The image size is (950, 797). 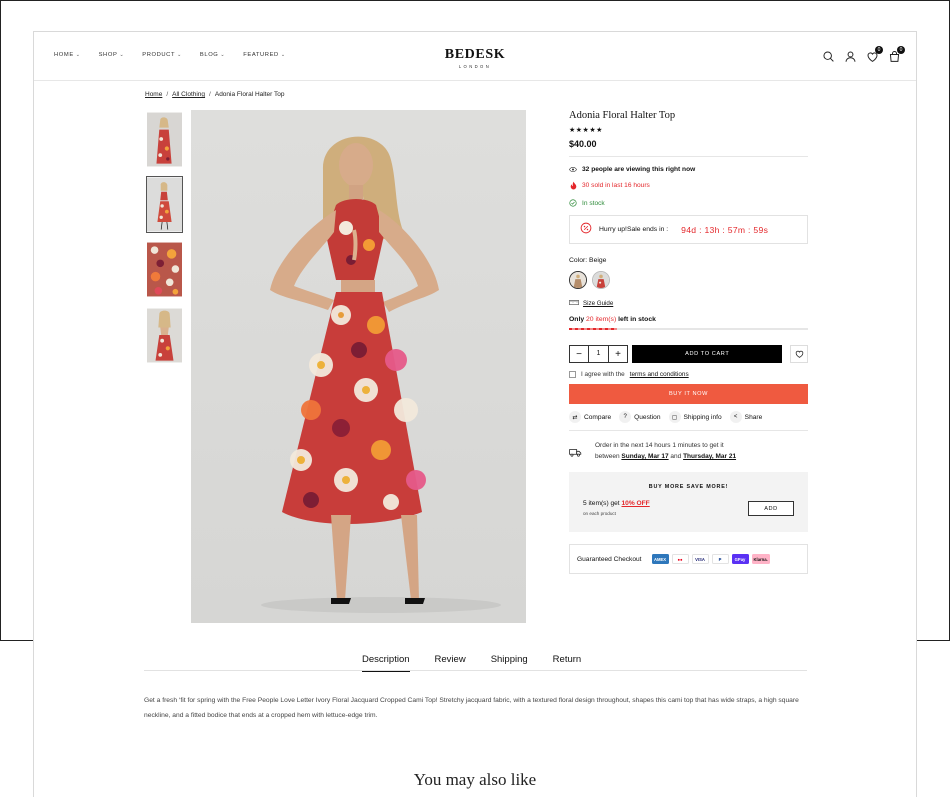 What do you see at coordinates (586, 230) in the screenshot?
I see `sale-tag-icon` at bounding box center [586, 230].